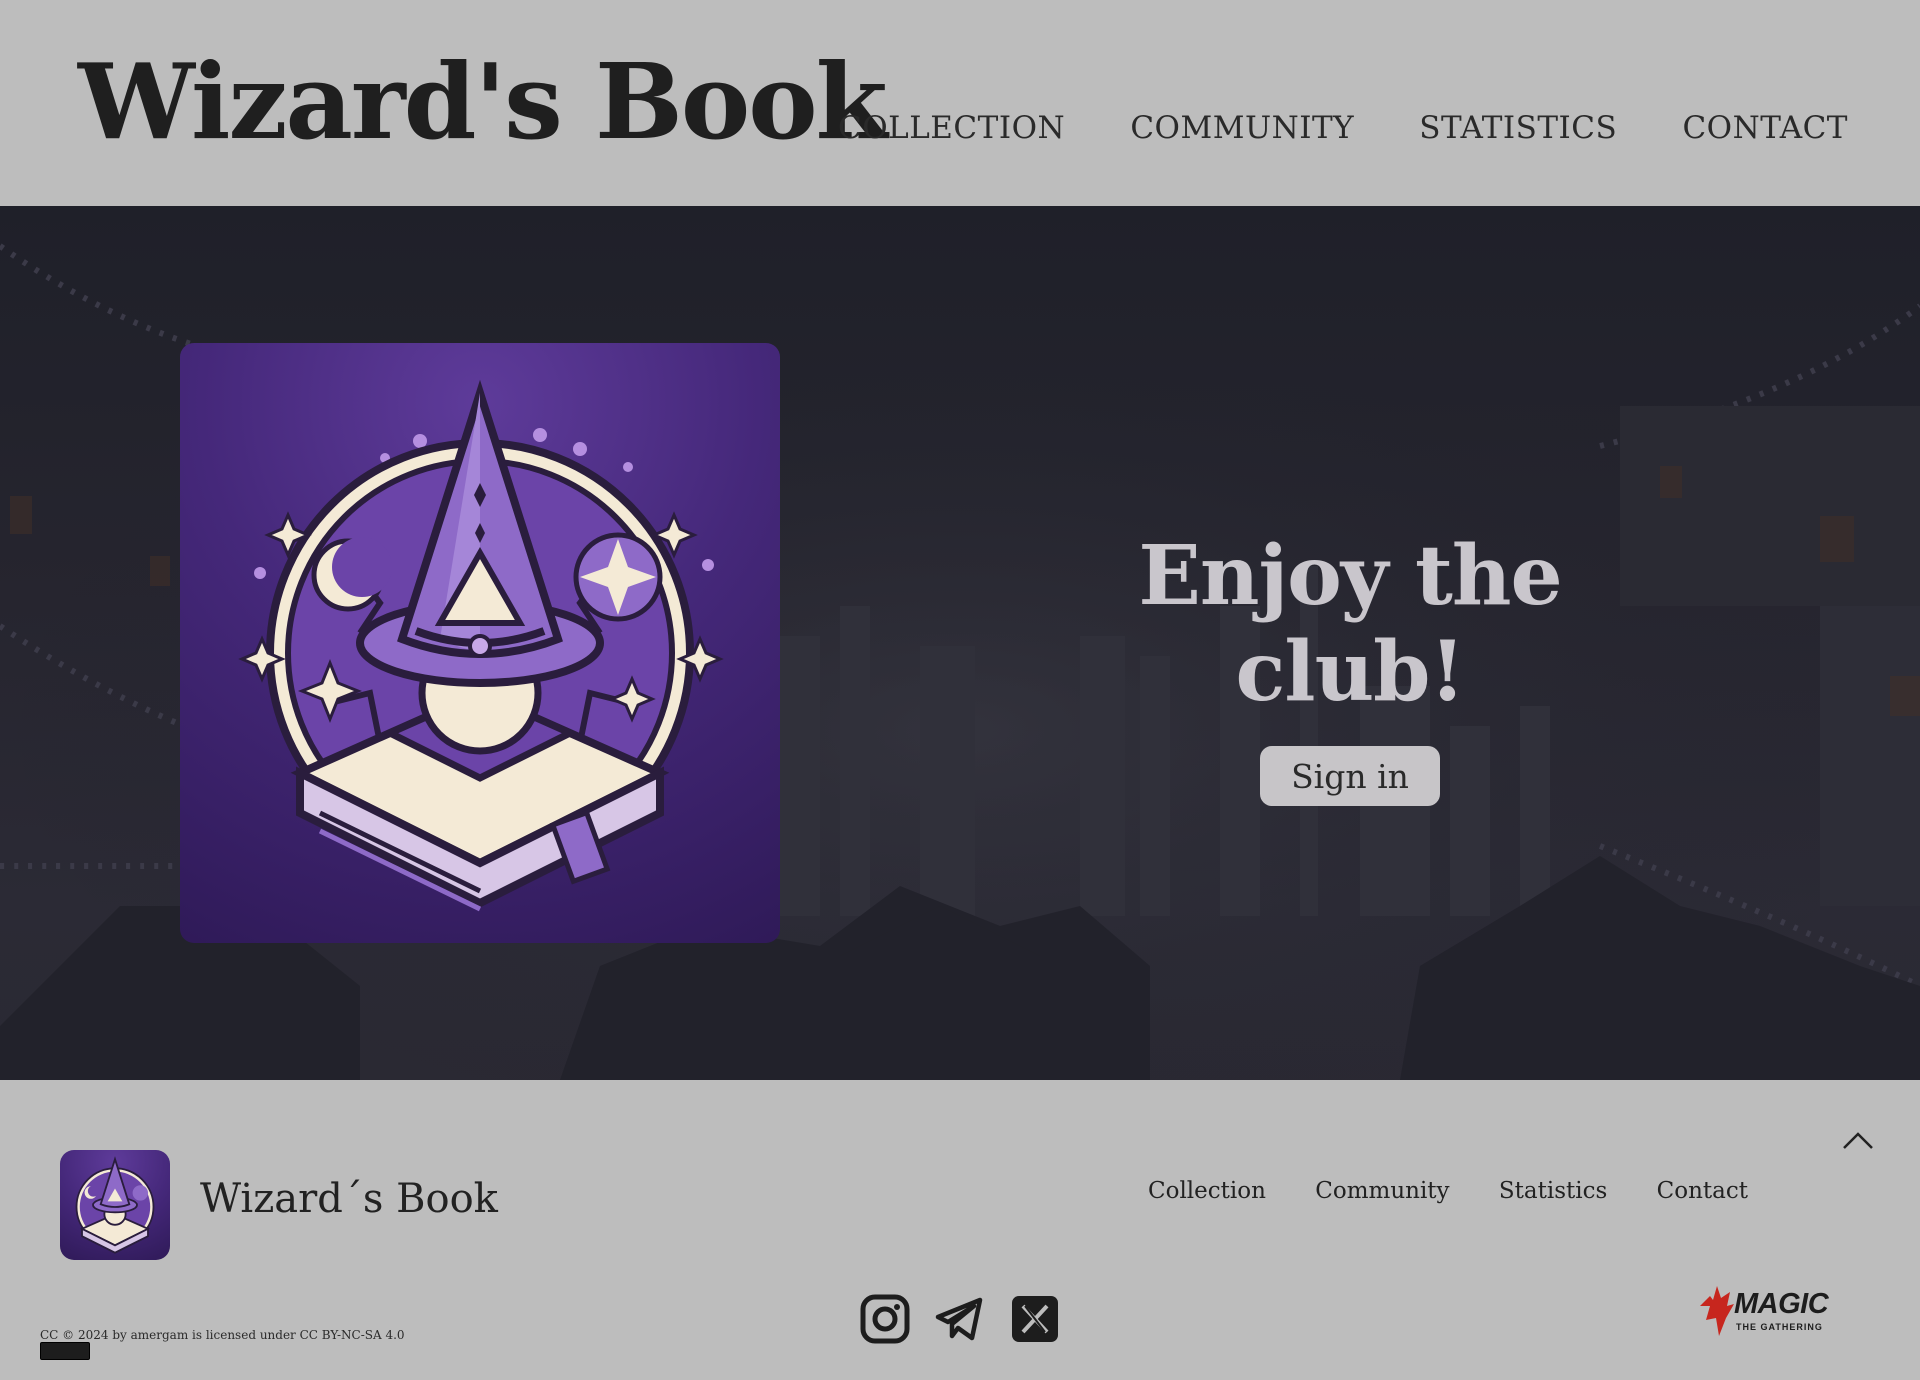 This screenshot has height=1380, width=1920. I want to click on chevron-up-icon, so click(1858, 1140).